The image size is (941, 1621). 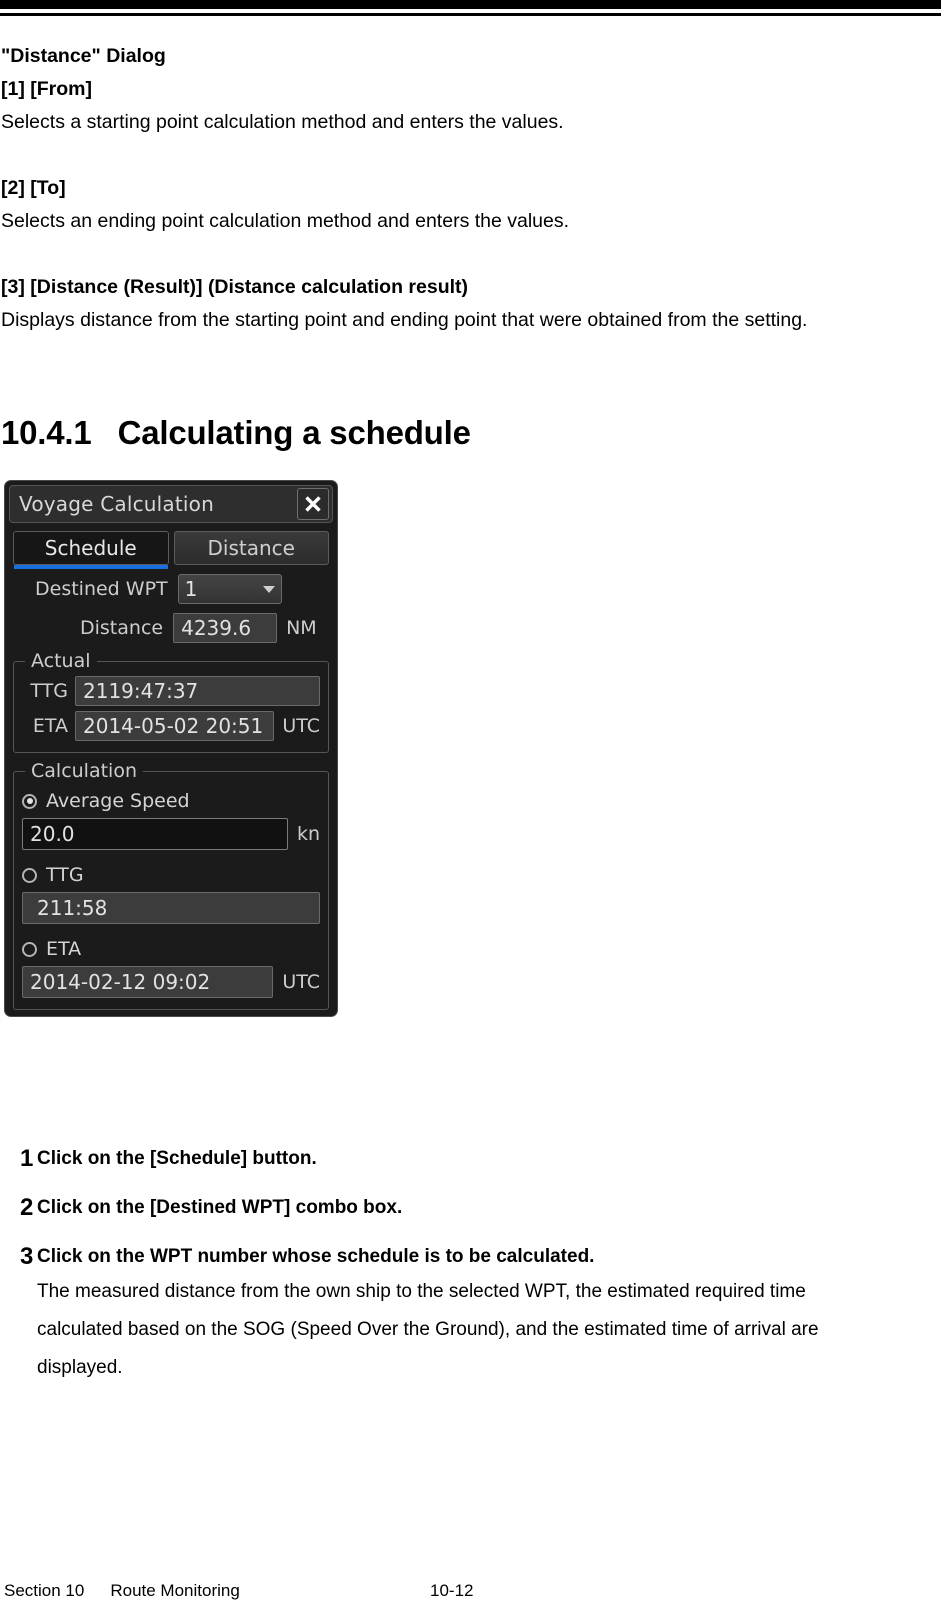 I want to click on step-2: 2 Click on the [Destined WPT] combo box., so click(x=470, y=1207).